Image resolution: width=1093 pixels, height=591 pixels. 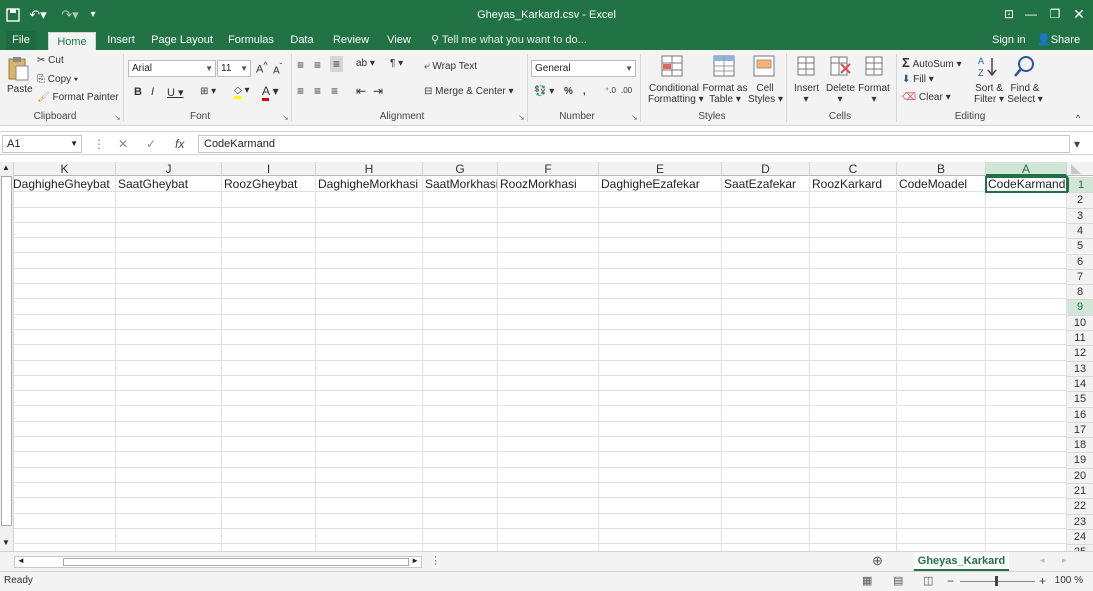 I want to click on cell-g17, so click(x=460, y=429).